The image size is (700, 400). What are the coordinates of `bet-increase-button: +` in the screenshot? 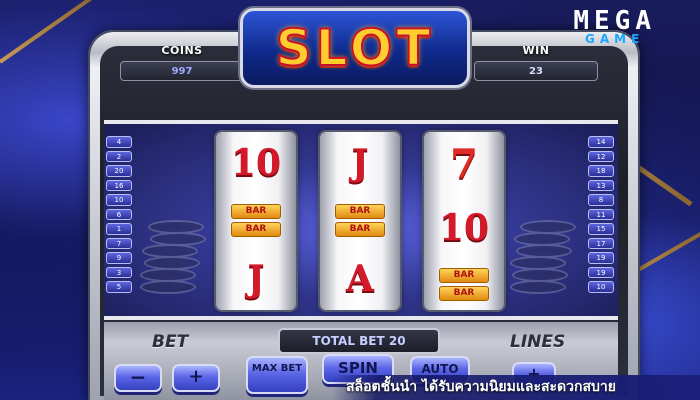 It's located at (196, 378).